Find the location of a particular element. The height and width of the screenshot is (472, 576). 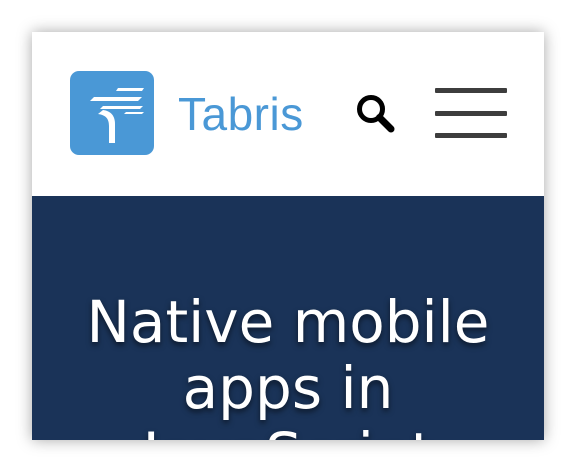

home-logo-link: Tabris is located at coordinates (187, 113).